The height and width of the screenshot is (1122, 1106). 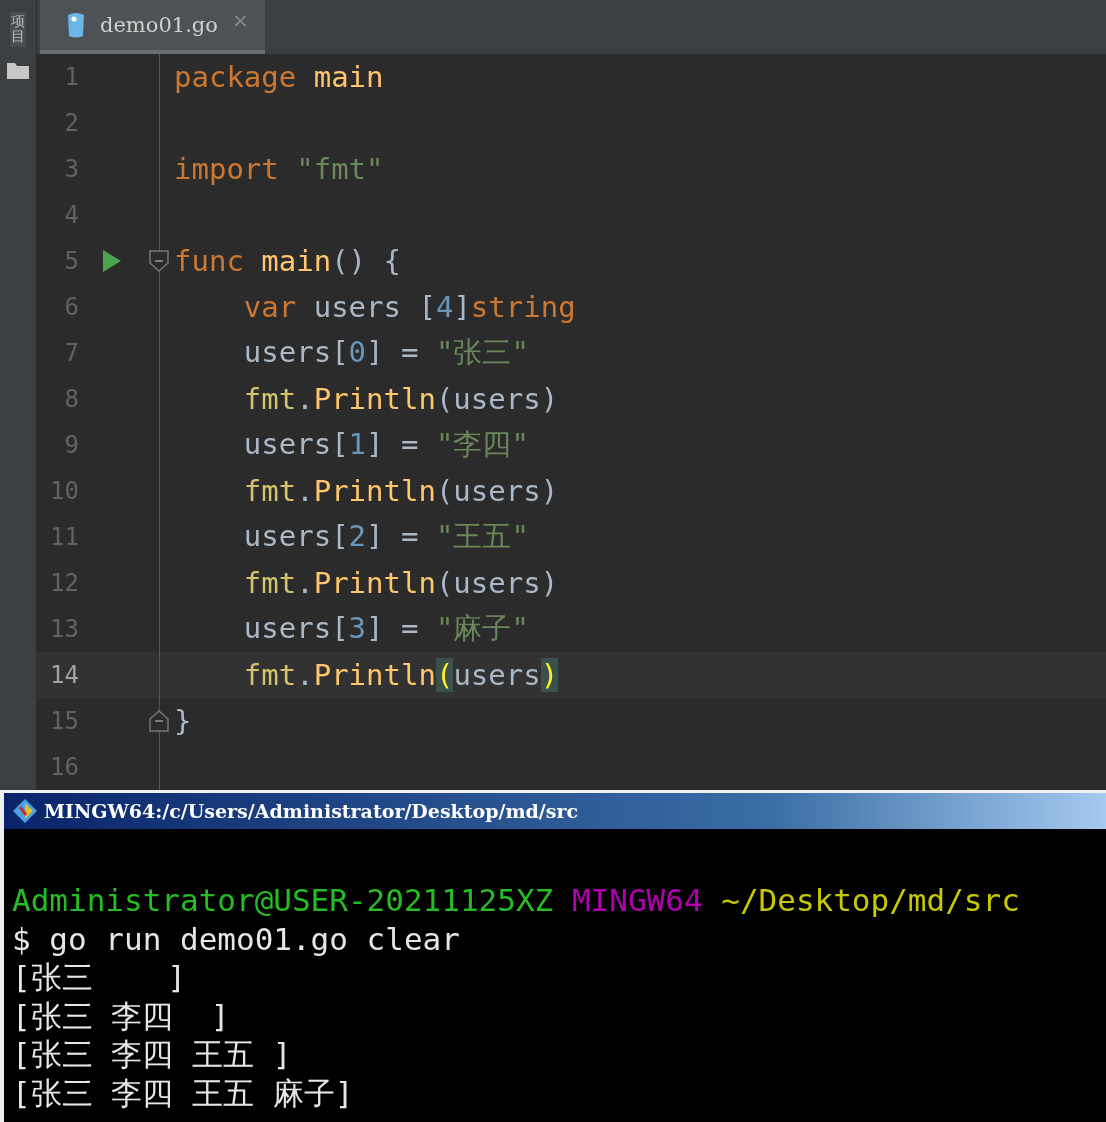 What do you see at coordinates (71, 353) in the screenshot?
I see `line-number: 7` at bounding box center [71, 353].